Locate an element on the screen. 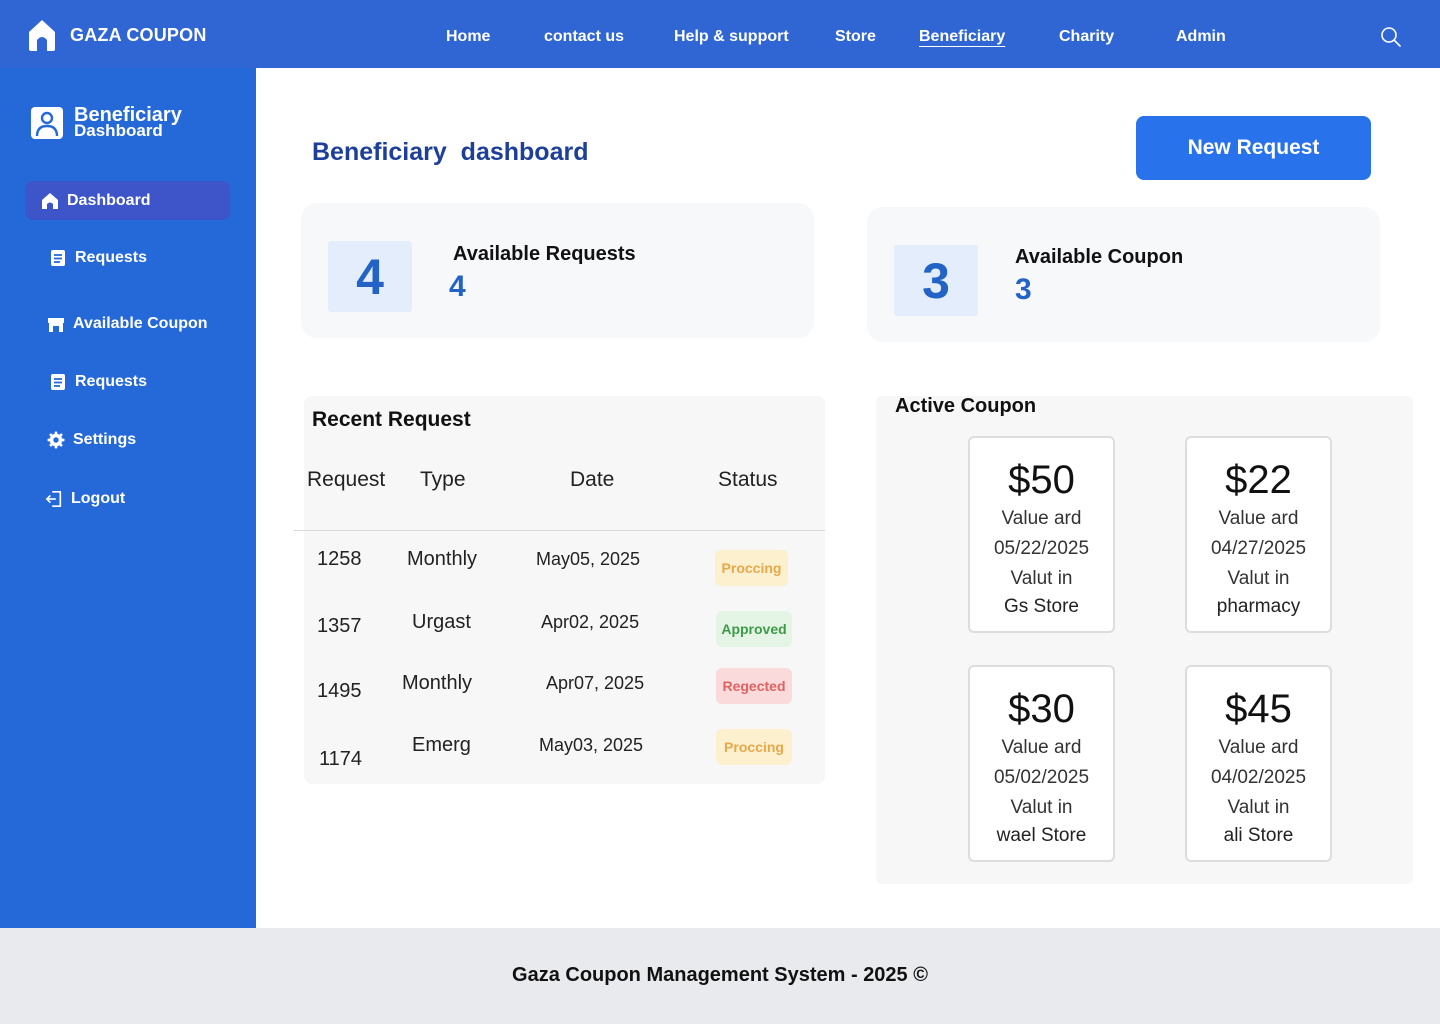 The height and width of the screenshot is (1024, 1440). cell-date: Apr07, 2025 is located at coordinates (595, 683).